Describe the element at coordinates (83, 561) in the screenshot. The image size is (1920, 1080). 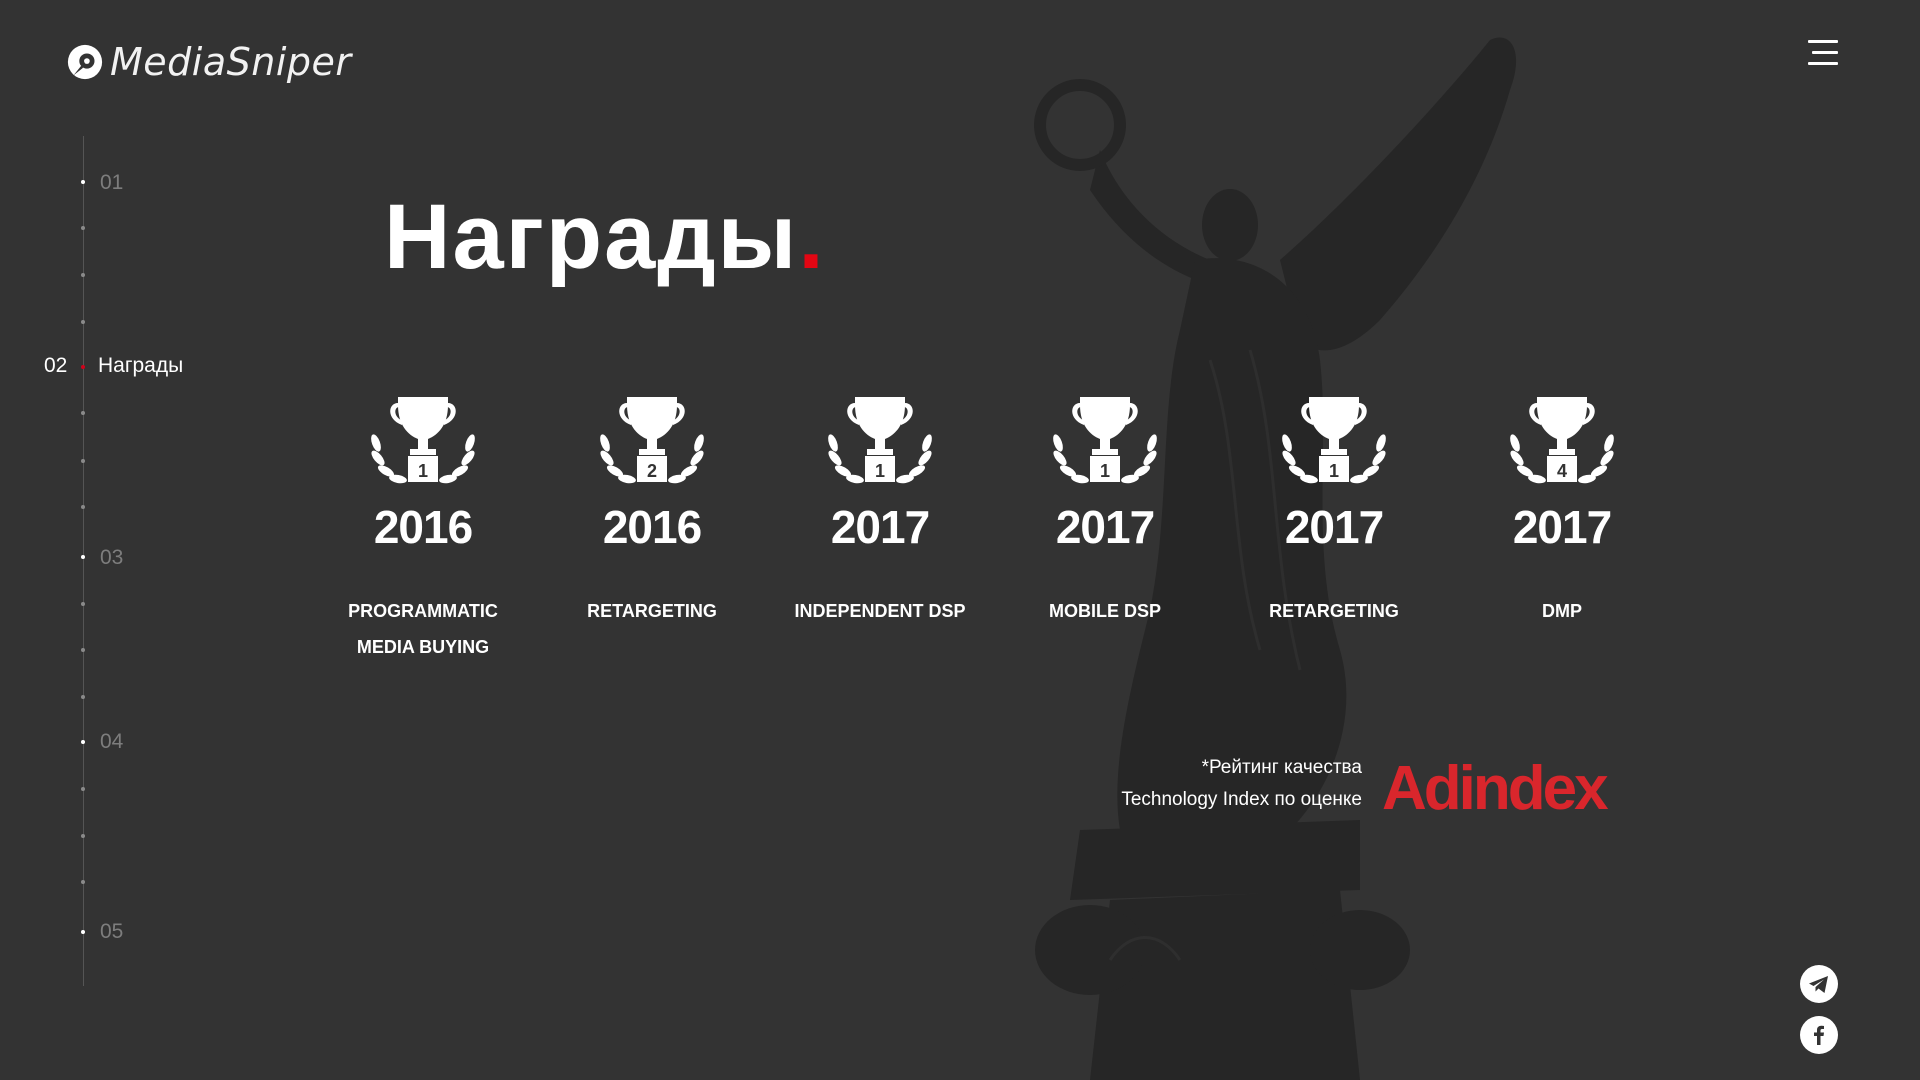
I see `timeline-line` at that location.